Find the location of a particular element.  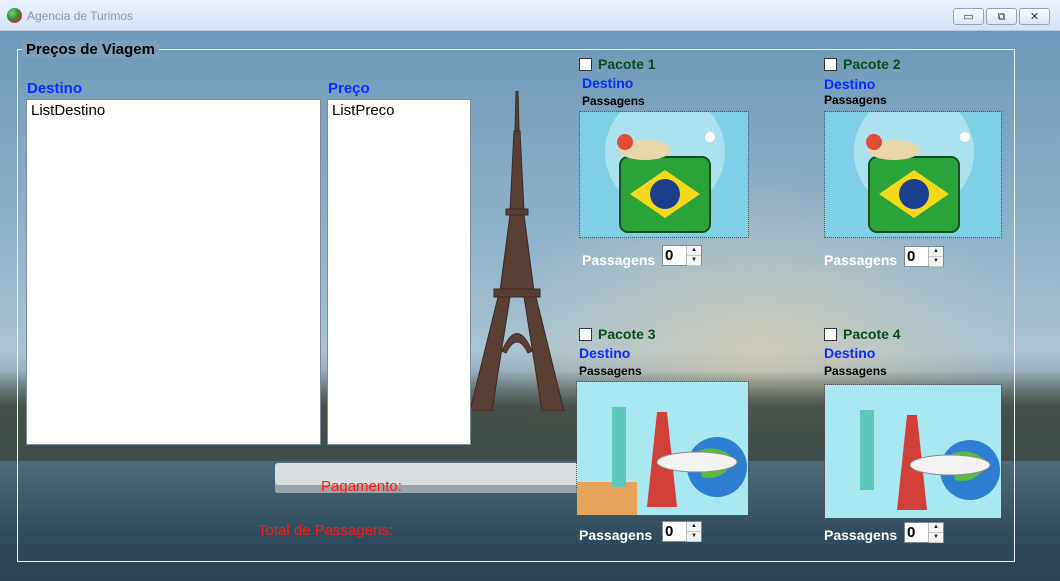

pacote-2-checkbox is located at coordinates (830, 64).